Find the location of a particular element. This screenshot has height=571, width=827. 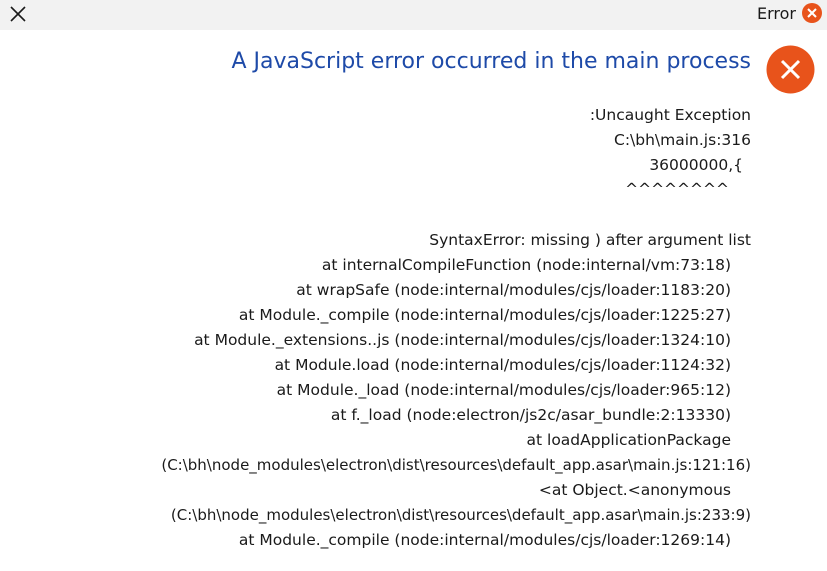

message-line: ^^^^^^^^ is located at coordinates (677, 189).